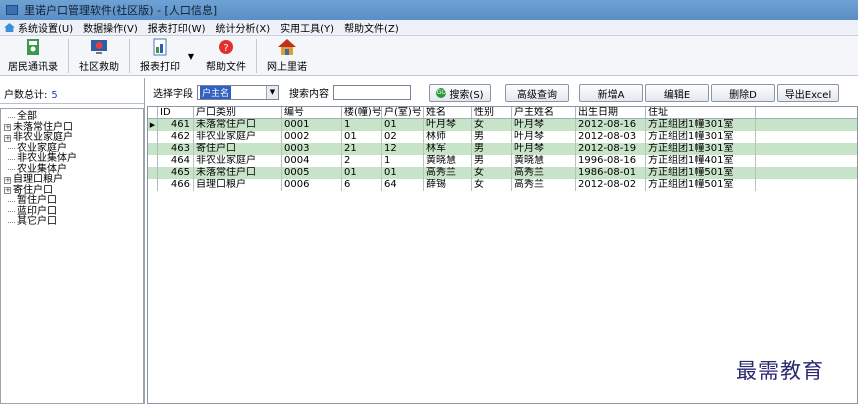  What do you see at coordinates (191, 56) in the screenshot?
I see `report-dropdown-arrow: ▼` at bounding box center [191, 56].